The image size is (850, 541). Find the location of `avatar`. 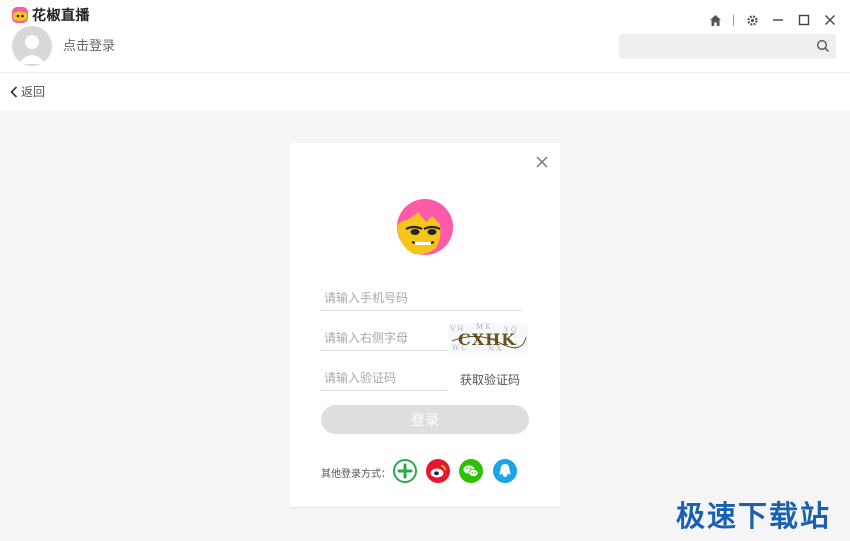

avatar is located at coordinates (32, 46).